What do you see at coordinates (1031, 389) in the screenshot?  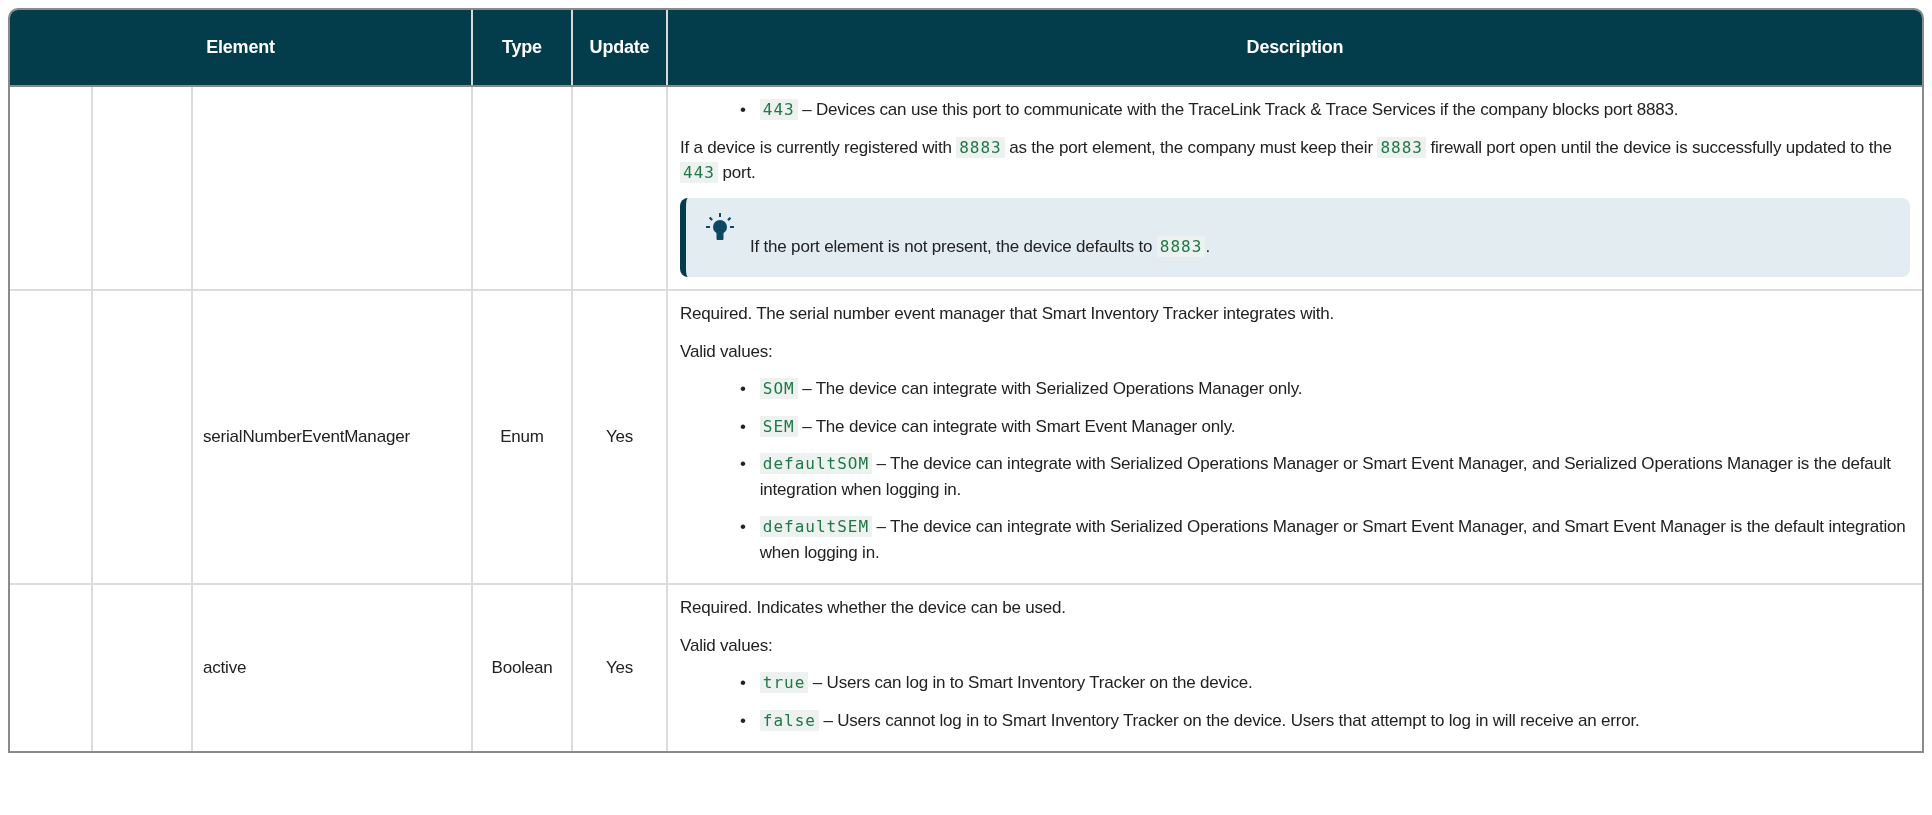 I see `bullet-item: SOM – The device can integrate with Serialized Operations Manager only.` at bounding box center [1031, 389].